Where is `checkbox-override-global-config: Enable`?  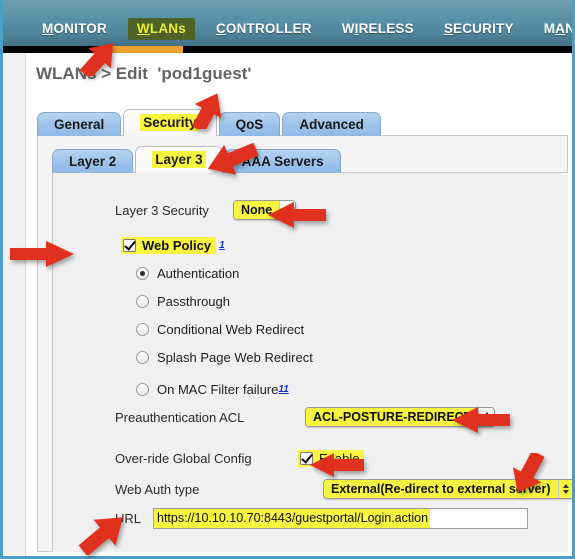
checkbox-override-global-config: Enable is located at coordinates (331, 458).